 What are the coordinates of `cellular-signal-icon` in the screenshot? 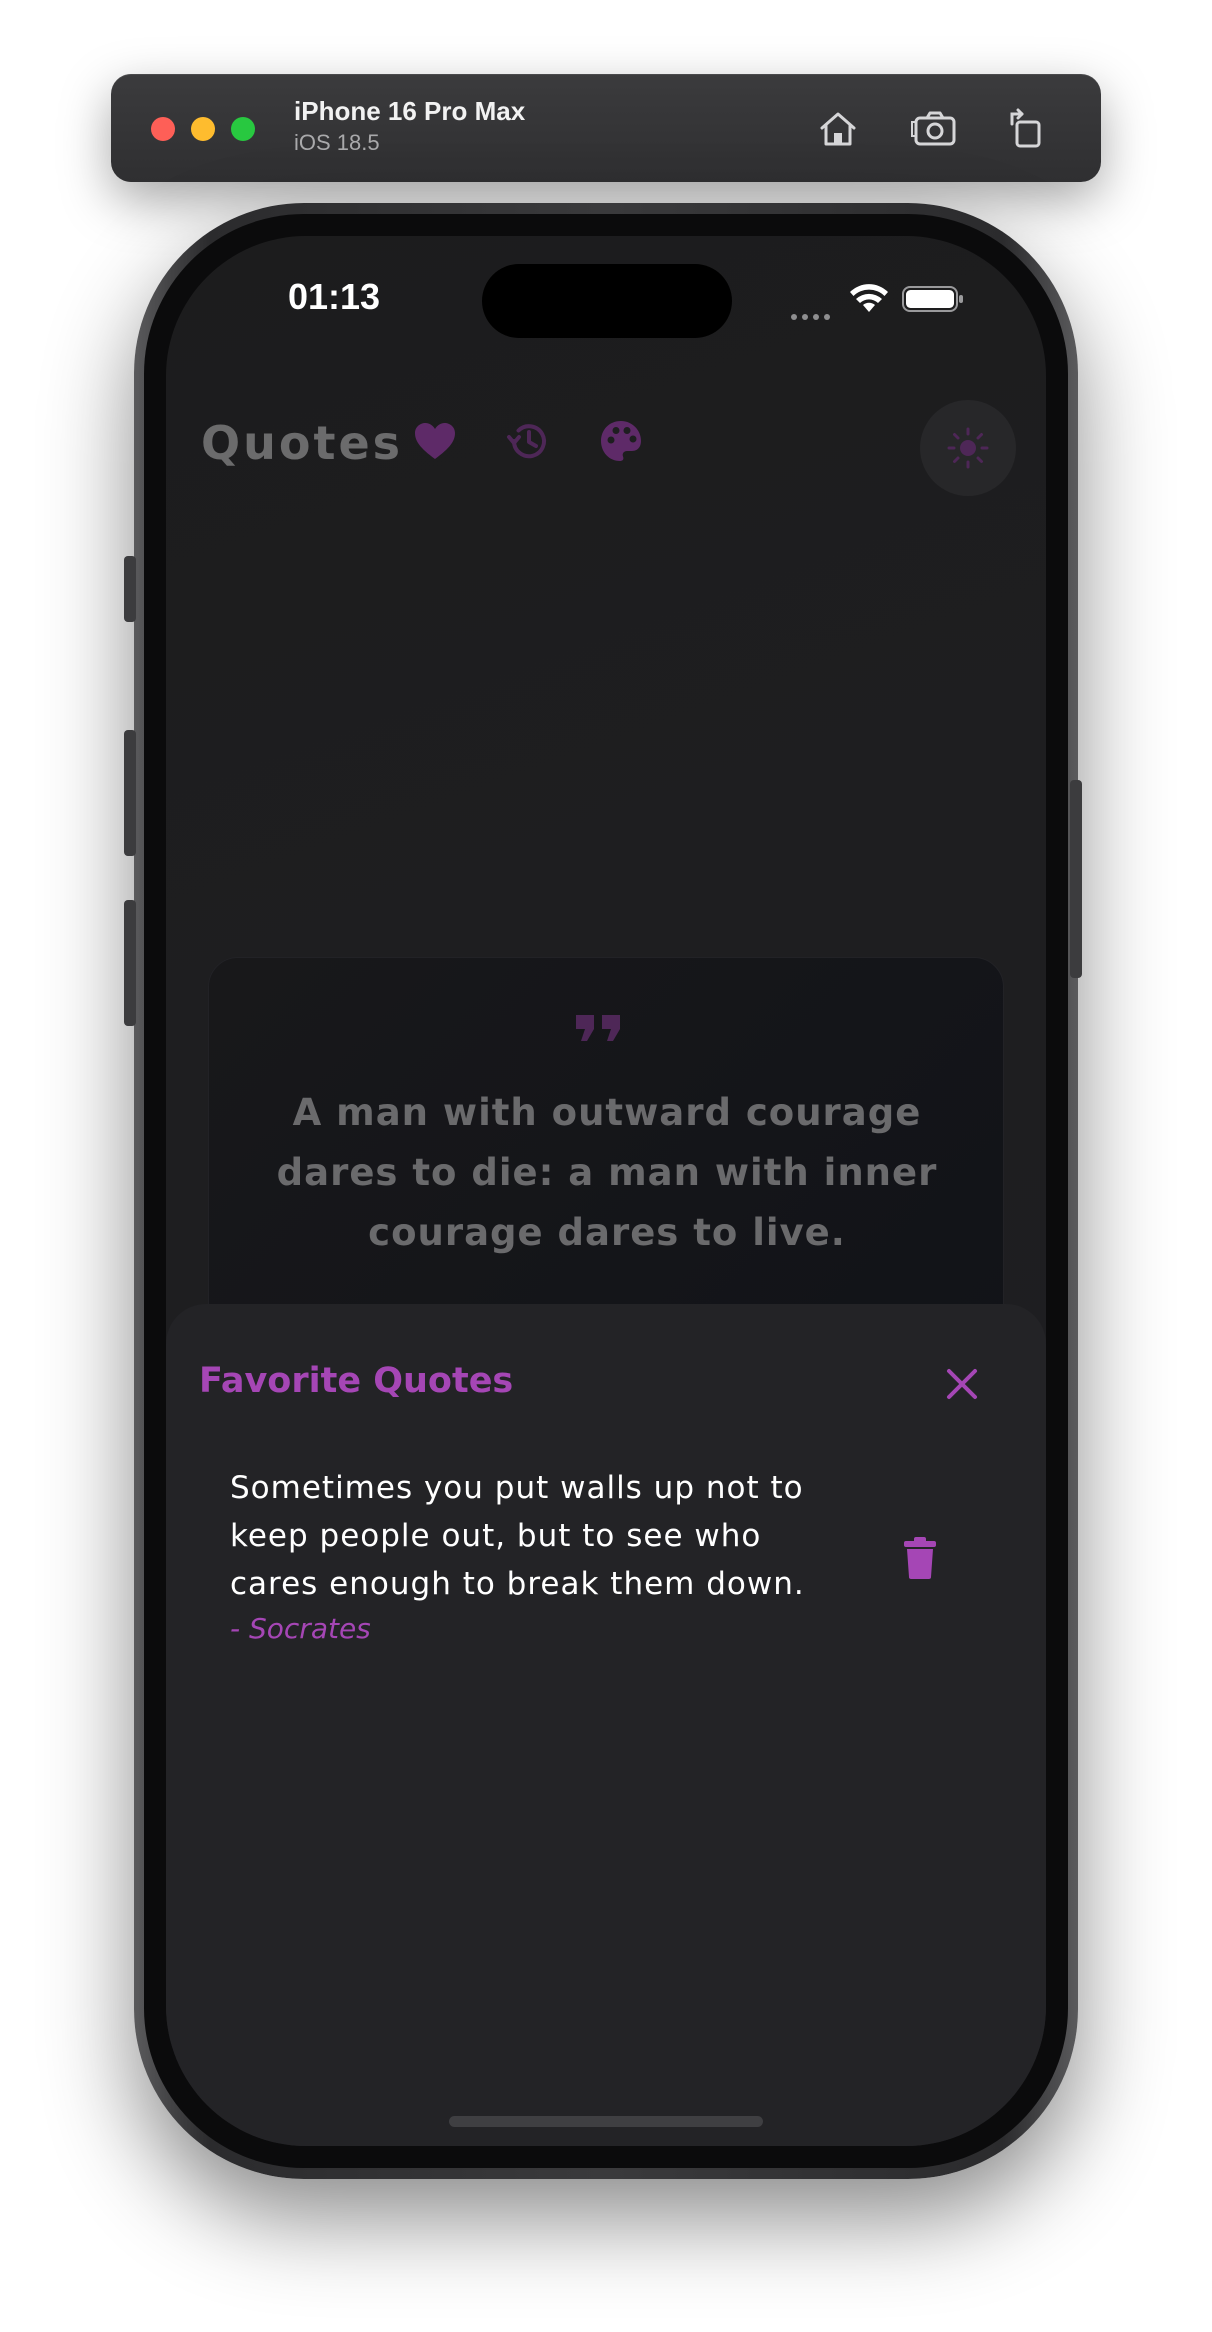 It's located at (812, 314).